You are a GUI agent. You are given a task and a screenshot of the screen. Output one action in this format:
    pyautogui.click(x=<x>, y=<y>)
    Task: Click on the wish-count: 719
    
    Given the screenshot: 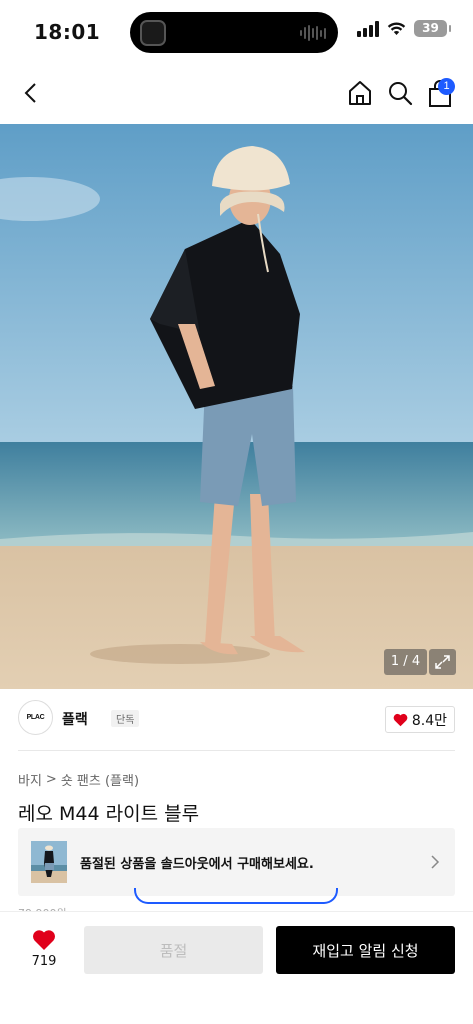 What is the action you would take?
    pyautogui.click(x=44, y=961)
    